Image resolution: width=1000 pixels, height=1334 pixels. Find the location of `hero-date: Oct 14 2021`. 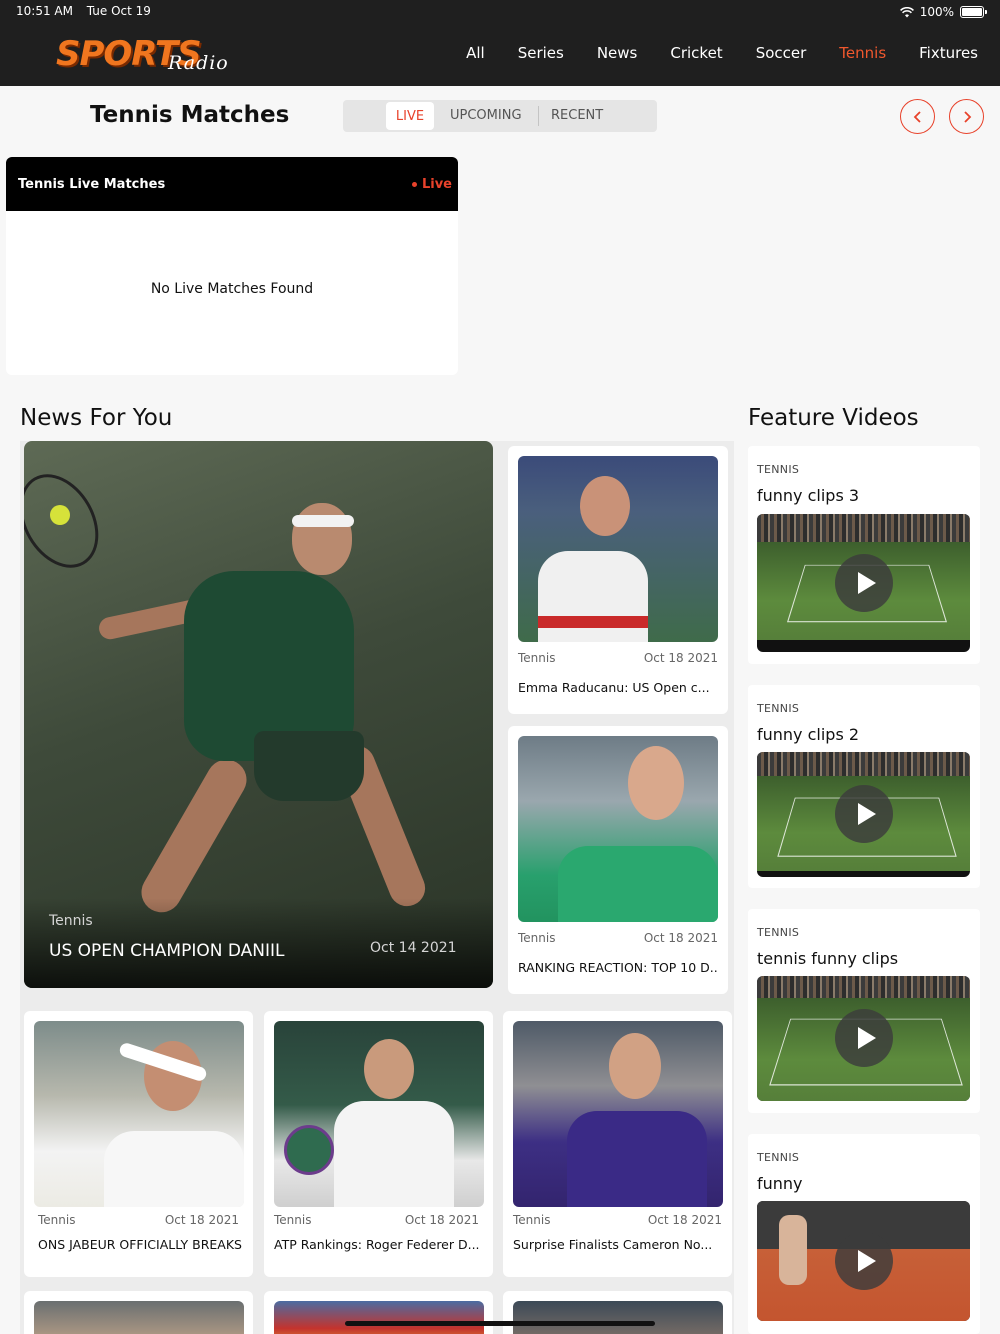

hero-date: Oct 14 2021 is located at coordinates (413, 948).